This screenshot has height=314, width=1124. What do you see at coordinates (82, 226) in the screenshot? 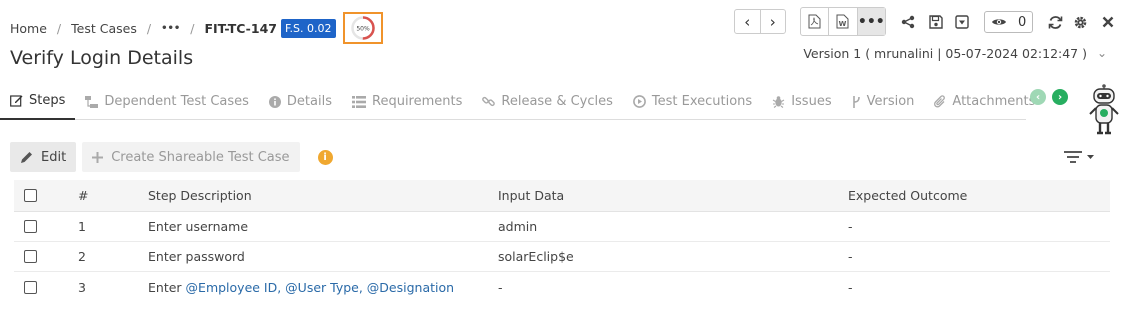
I see `step-number: 1` at bounding box center [82, 226].